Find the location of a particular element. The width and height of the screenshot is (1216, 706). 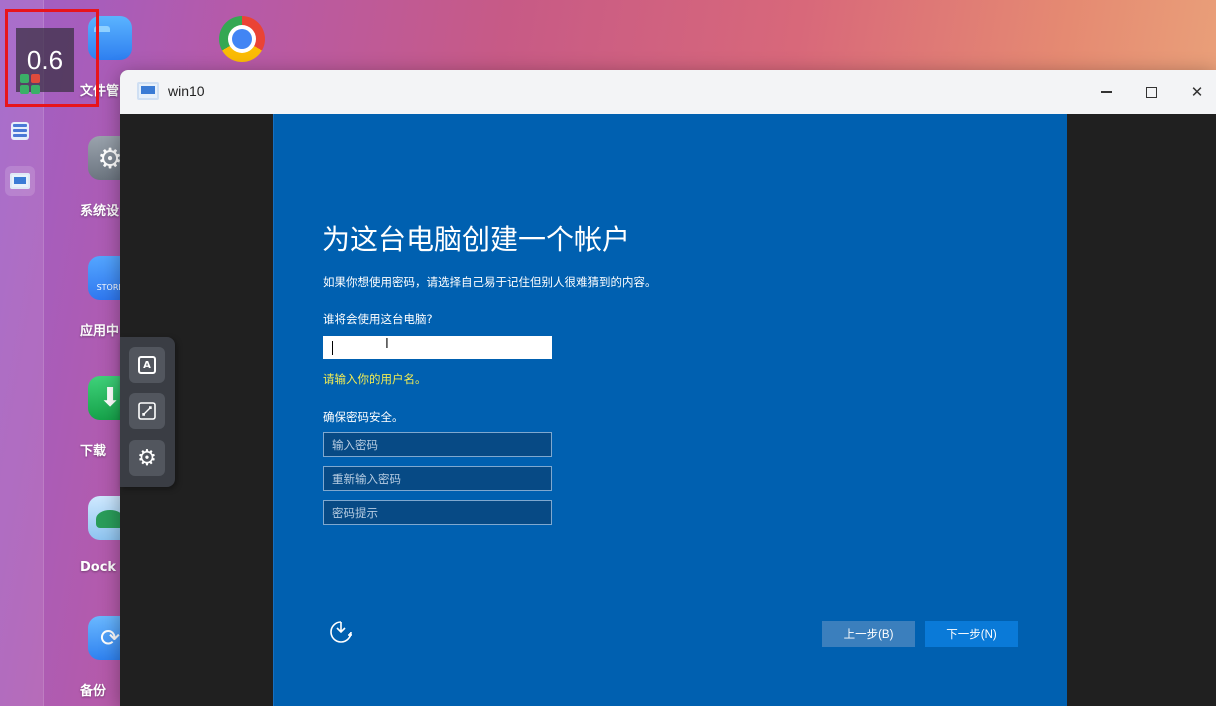

minimize-icon is located at coordinates (1106, 92).